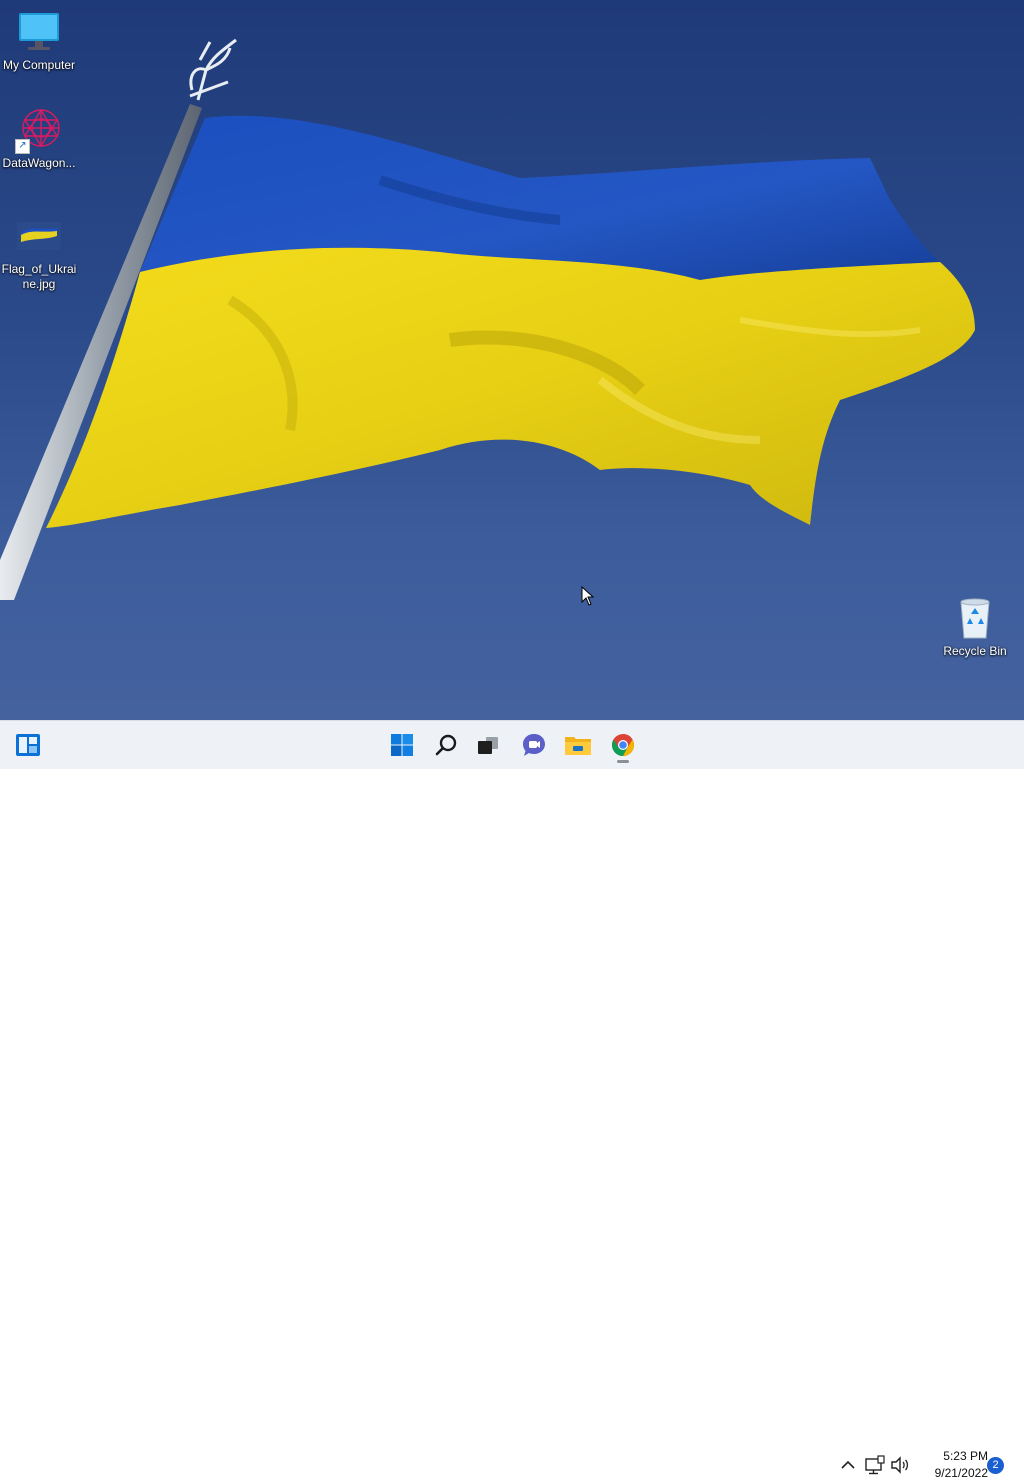 This screenshot has width=1024, height=1482. I want to click on monitor-icon, so click(39, 32).